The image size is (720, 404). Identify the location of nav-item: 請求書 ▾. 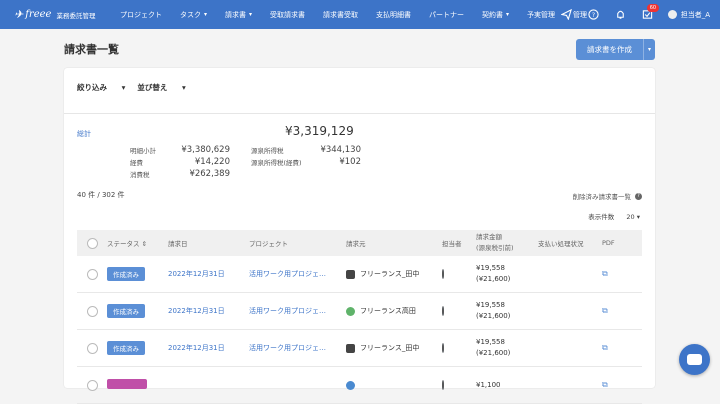
(238, 15).